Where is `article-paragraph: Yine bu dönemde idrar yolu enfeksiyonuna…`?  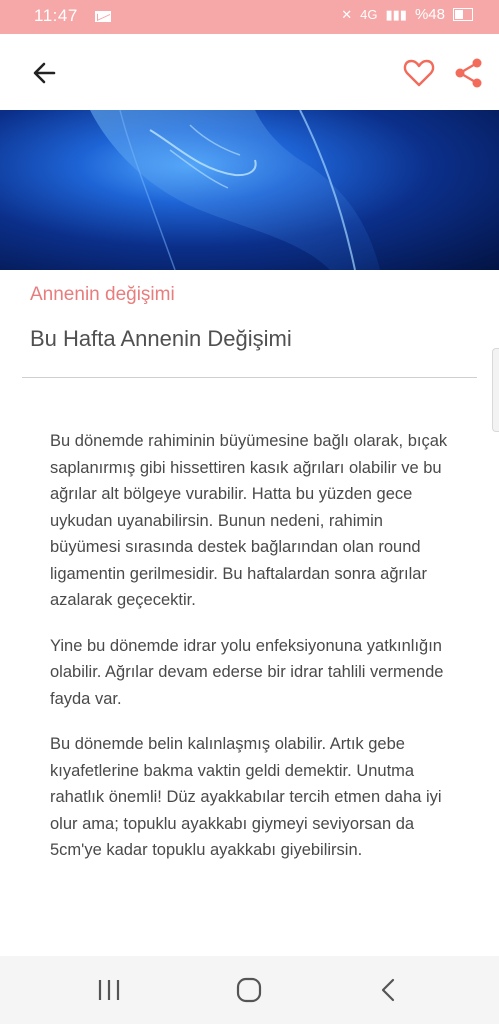 article-paragraph: Yine bu dönemde idrar yolu enfeksiyonuna… is located at coordinates (247, 672).